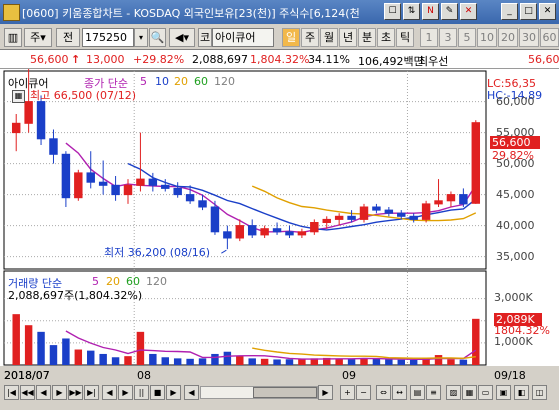  What do you see at coordinates (157, 37) in the screenshot?
I see `search-icon: 🔍` at bounding box center [157, 37].